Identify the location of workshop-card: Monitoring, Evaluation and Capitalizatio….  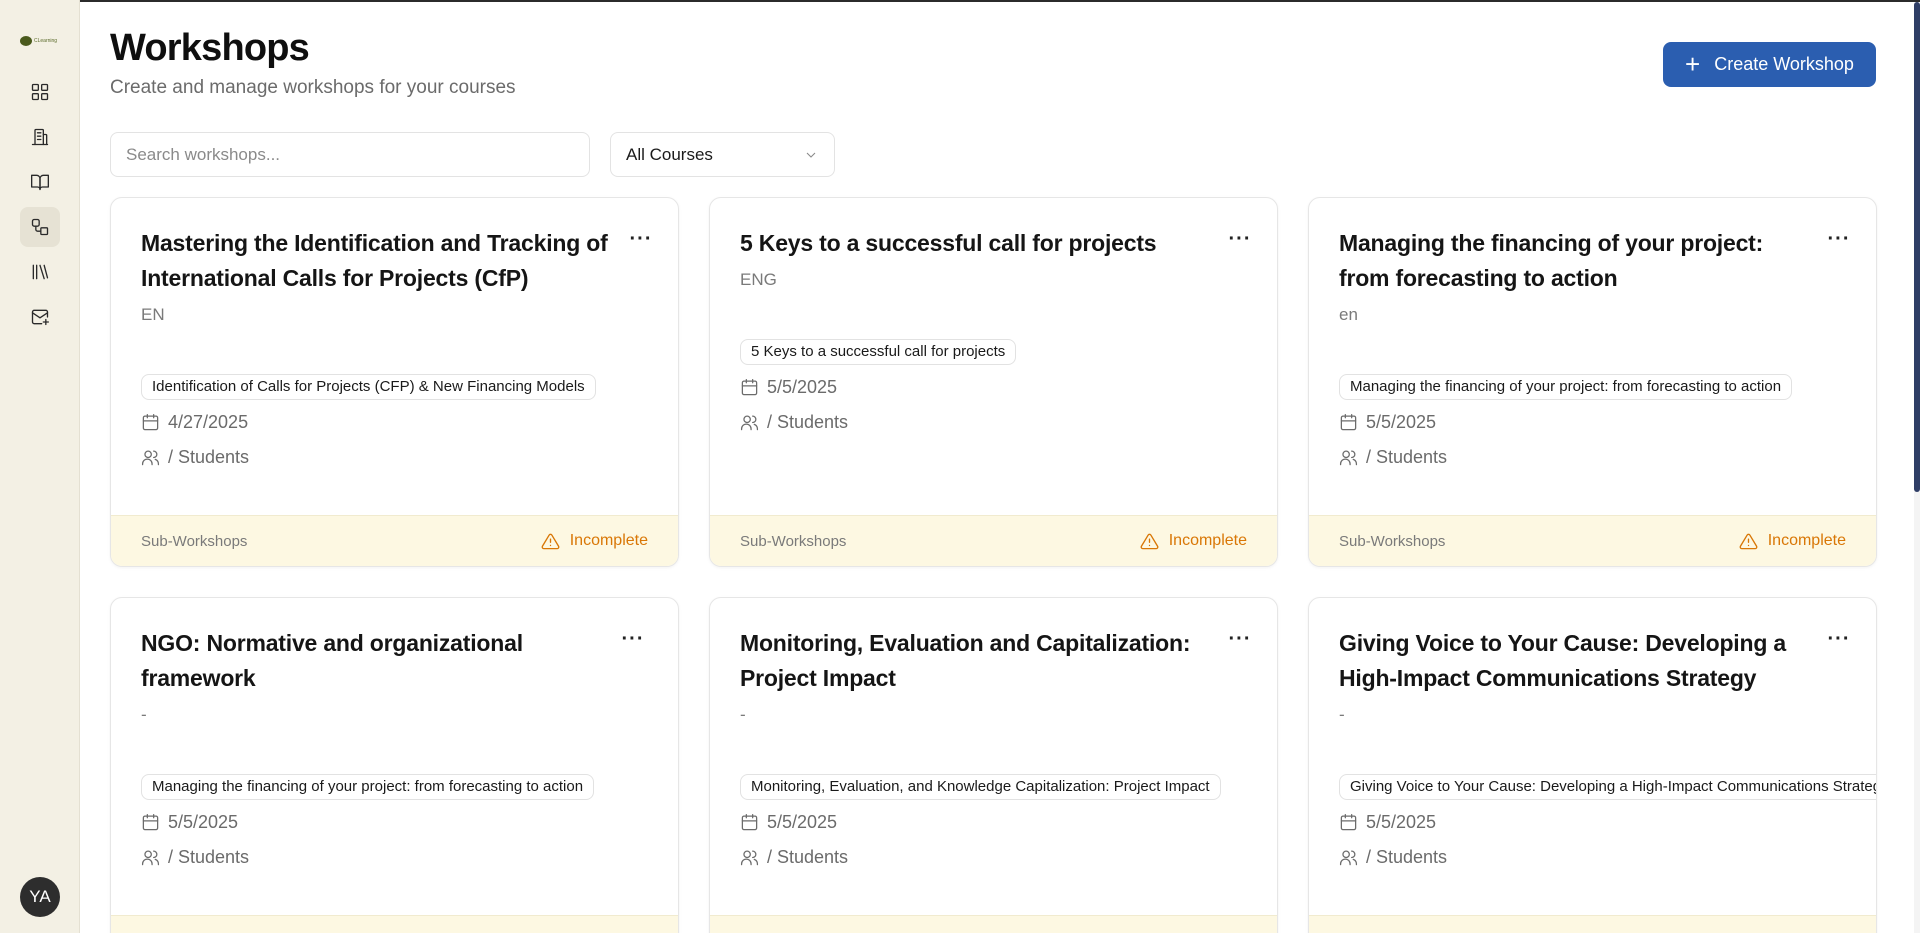
(993, 765).